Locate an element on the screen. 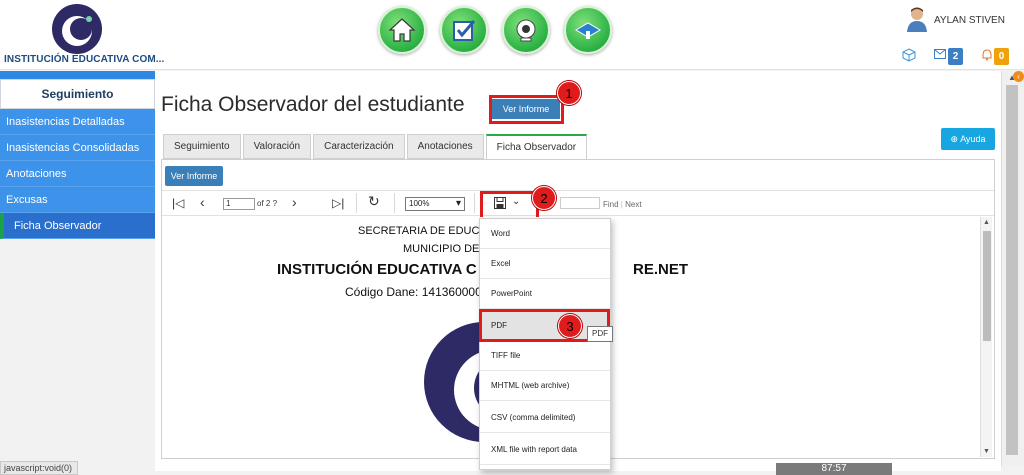 The height and width of the screenshot is (475, 1024). ayuda-button: ⊕ Ayuda is located at coordinates (968, 139).